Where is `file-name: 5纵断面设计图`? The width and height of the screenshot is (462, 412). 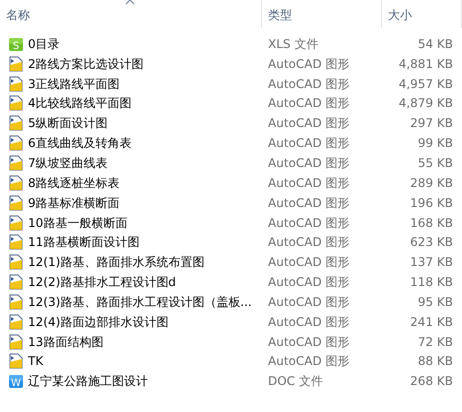
file-name: 5纵断面设计图 is located at coordinates (68, 123).